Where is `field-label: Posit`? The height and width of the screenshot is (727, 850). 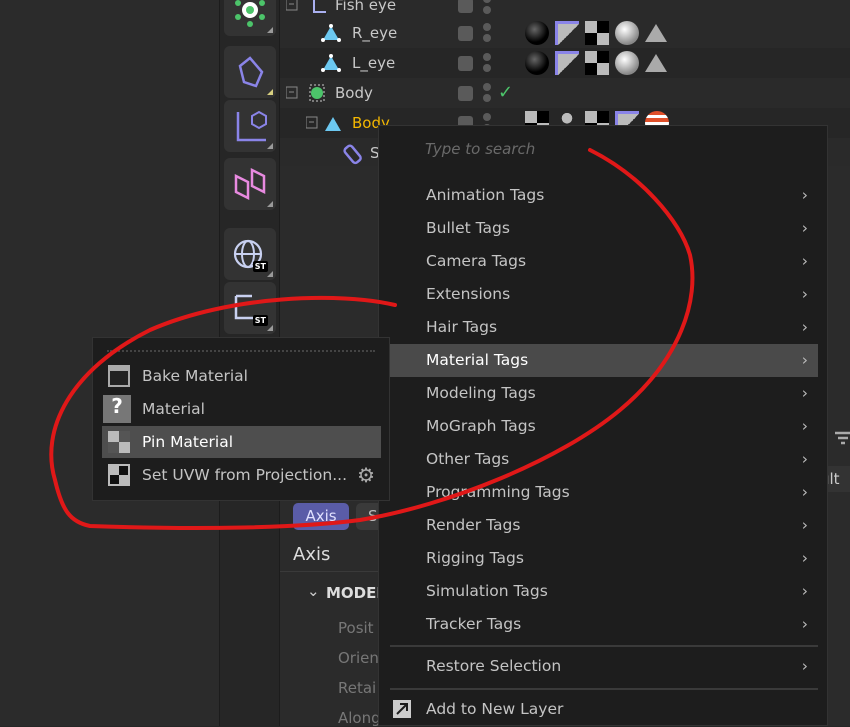 field-label: Posit is located at coordinates (356, 628).